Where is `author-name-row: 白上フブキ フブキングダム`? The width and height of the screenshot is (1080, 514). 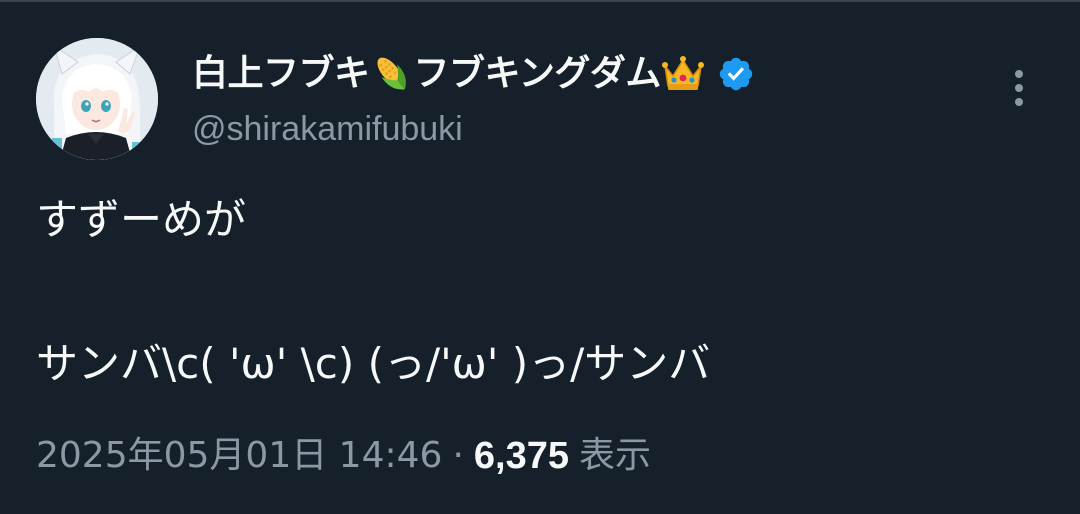
author-name-row: 白上フブキ フブキングダム is located at coordinates (473, 74).